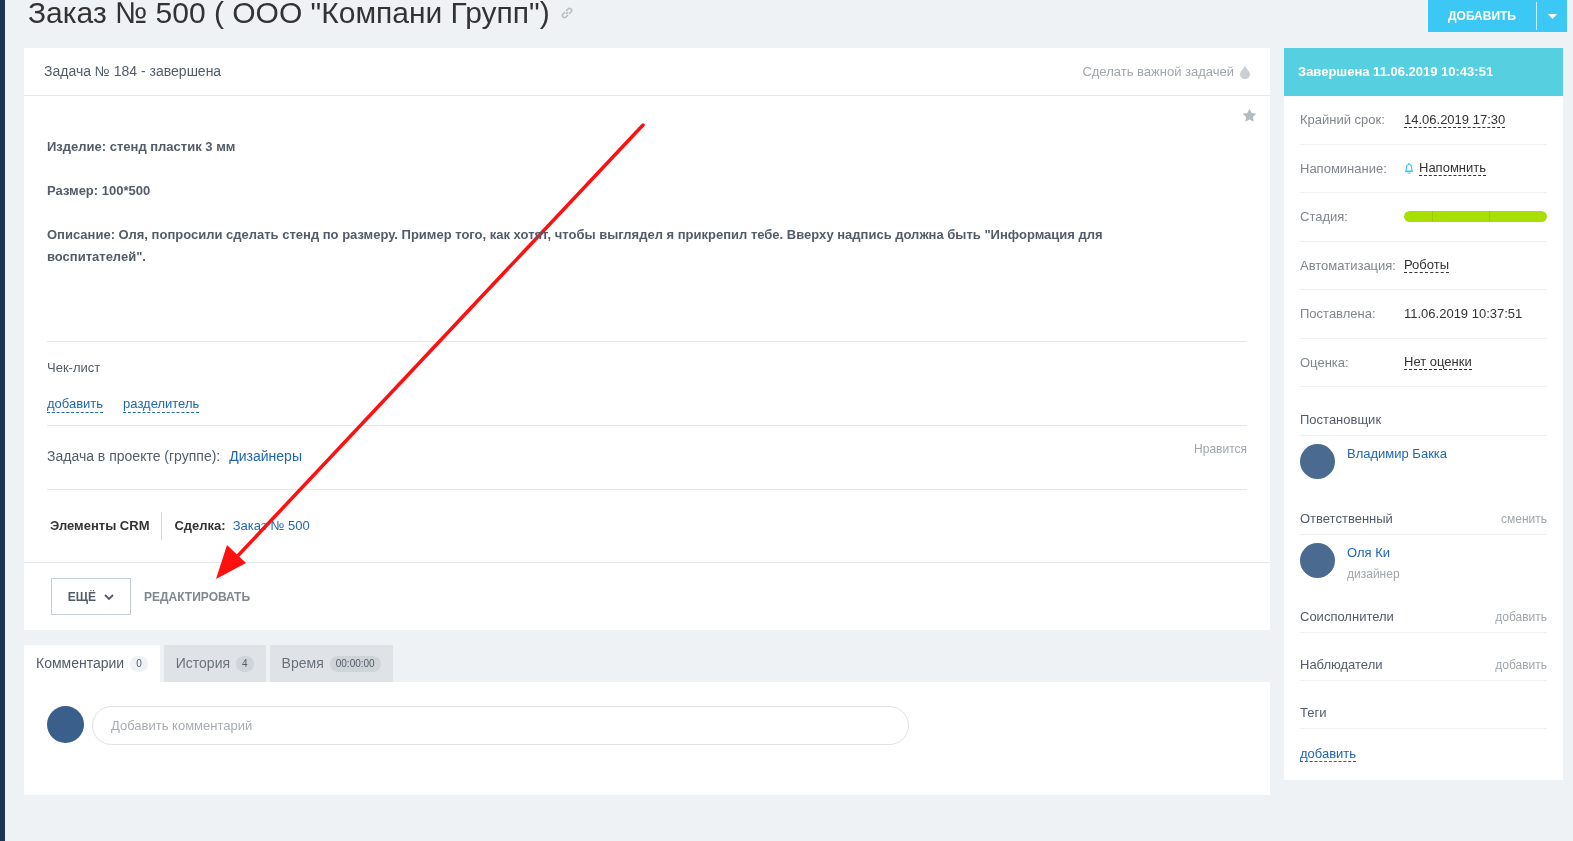 This screenshot has width=1573, height=841. What do you see at coordinates (265, 456) in the screenshot?
I see `project-link: Дизайнеры` at bounding box center [265, 456].